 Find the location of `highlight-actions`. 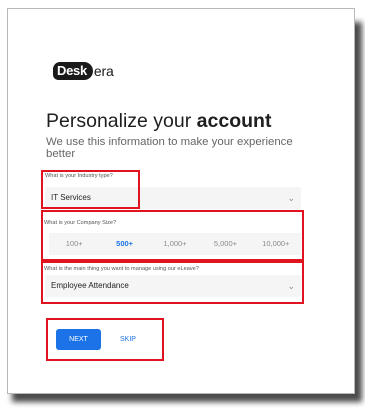

highlight-actions is located at coordinates (105, 339).